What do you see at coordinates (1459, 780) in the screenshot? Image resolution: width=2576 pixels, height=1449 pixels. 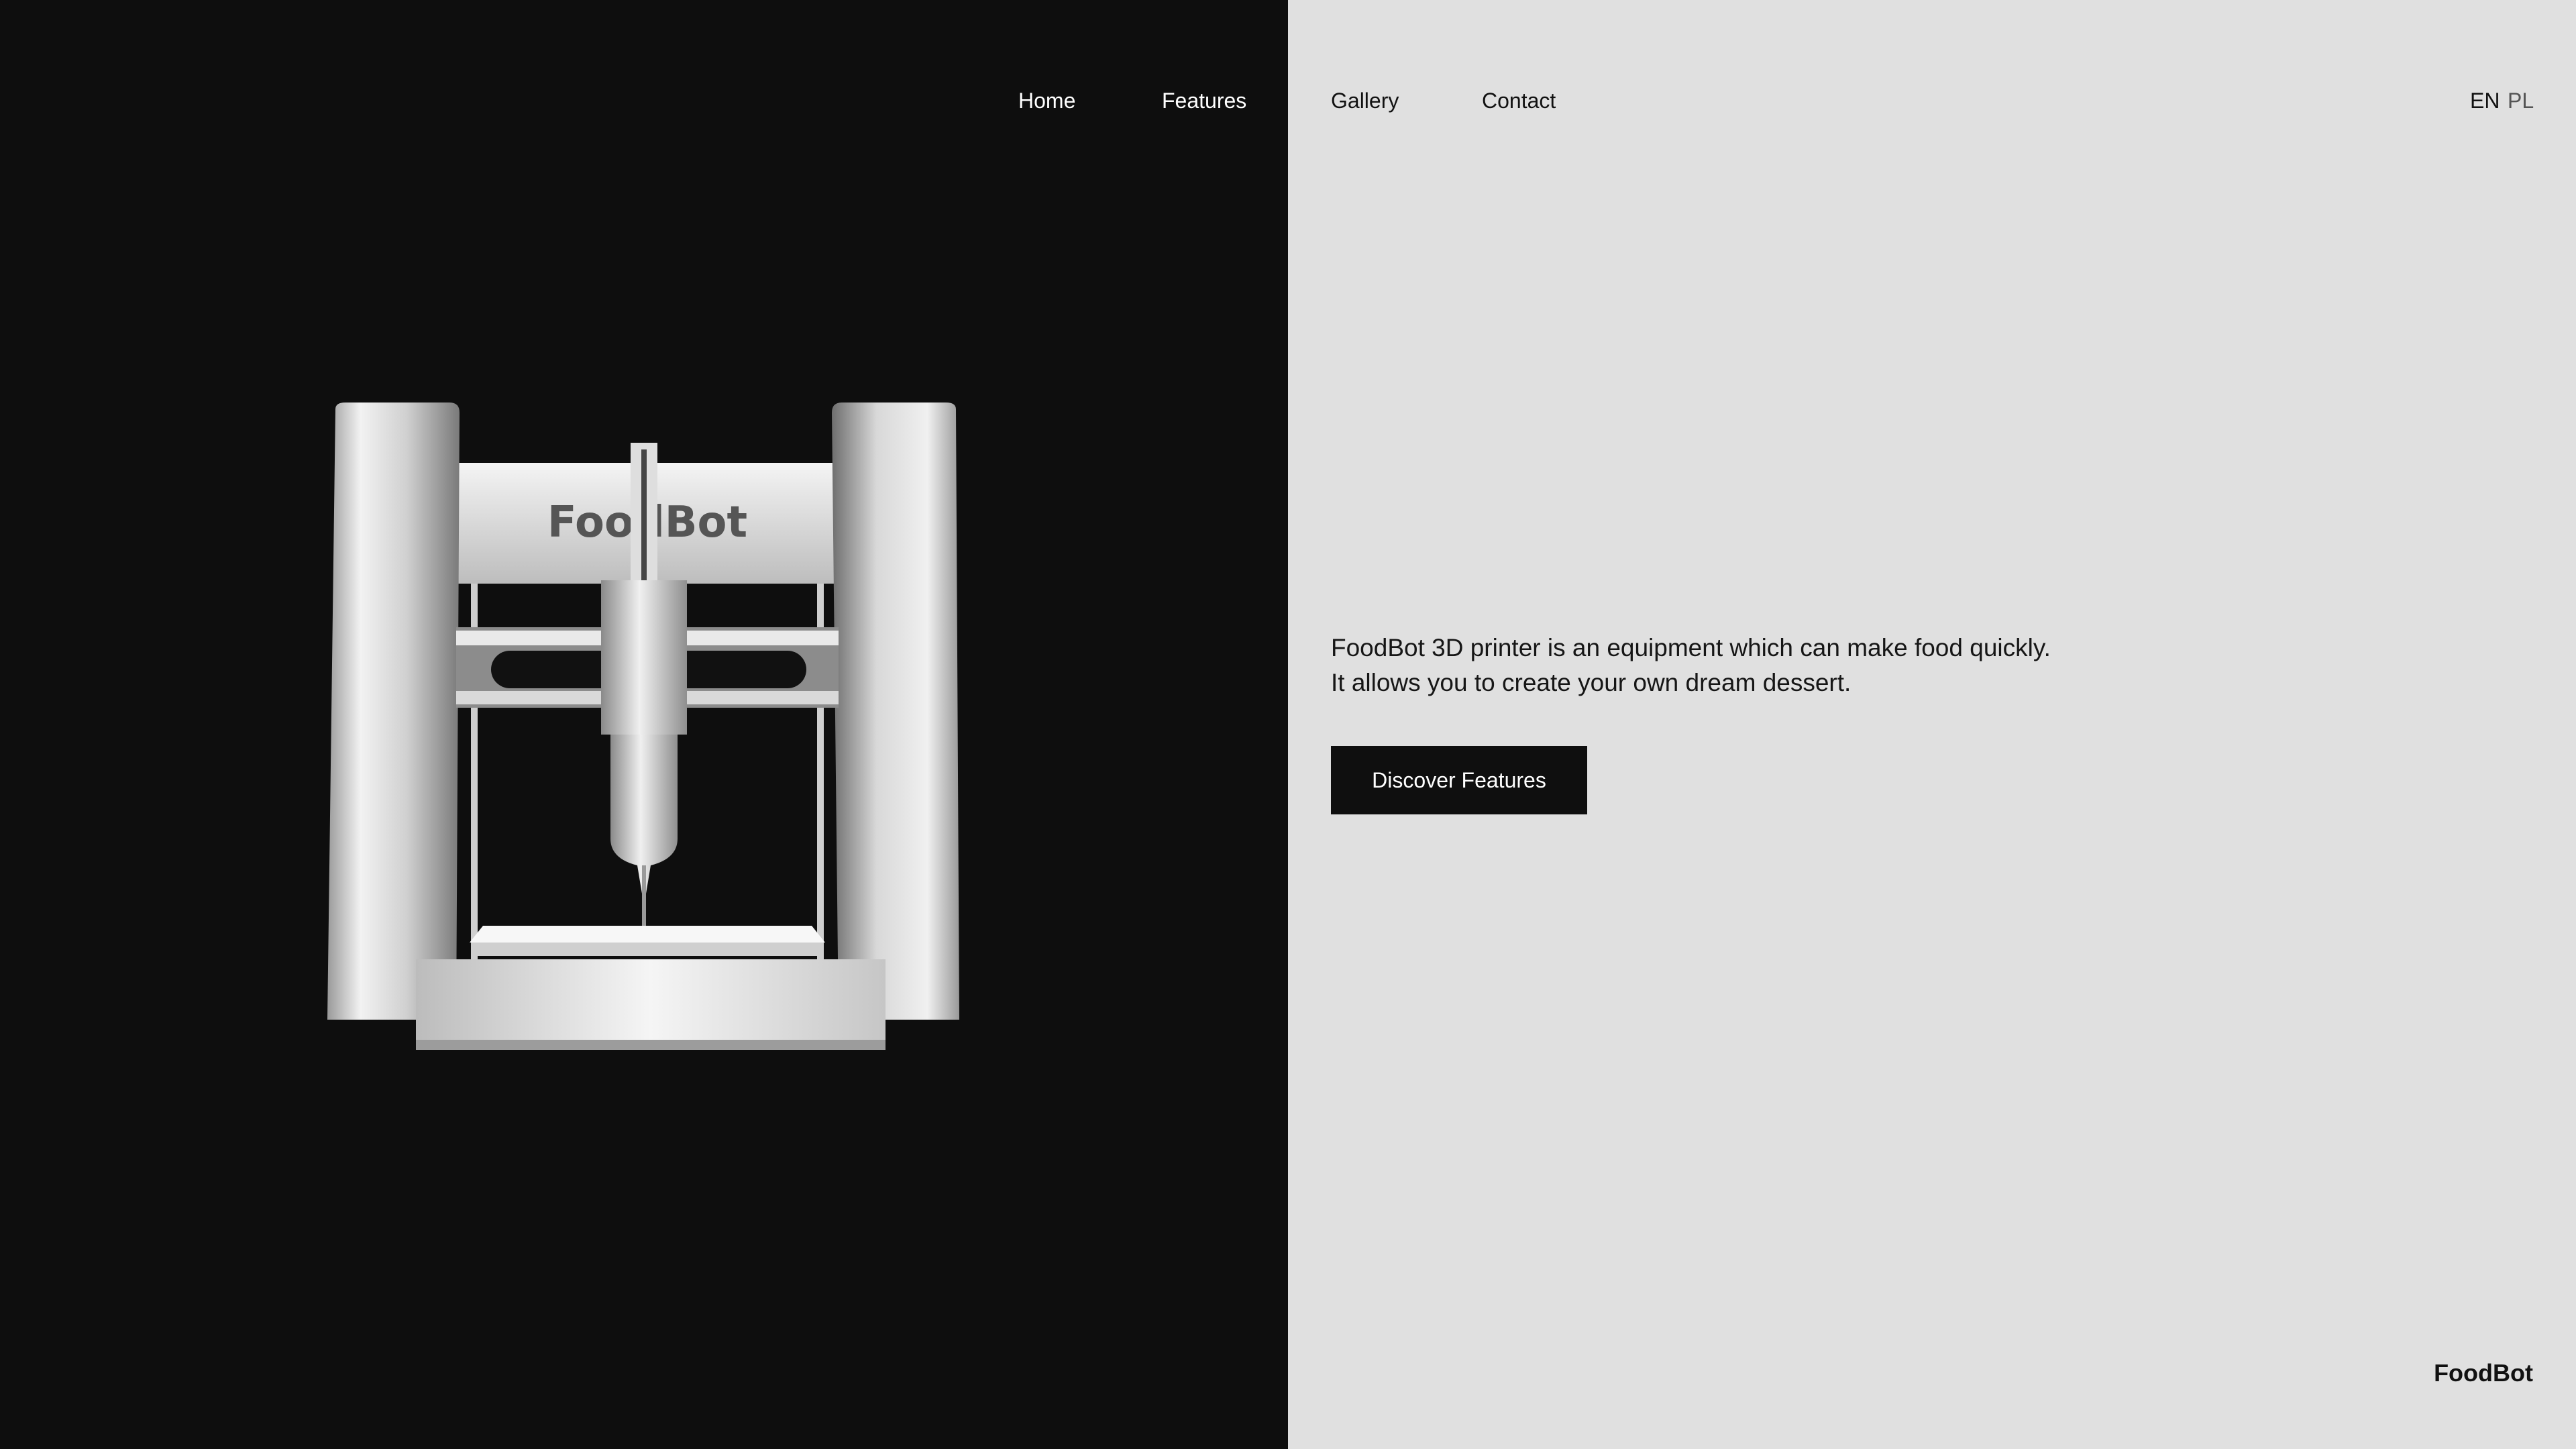 I see `discover-features-button: Discover Features` at bounding box center [1459, 780].